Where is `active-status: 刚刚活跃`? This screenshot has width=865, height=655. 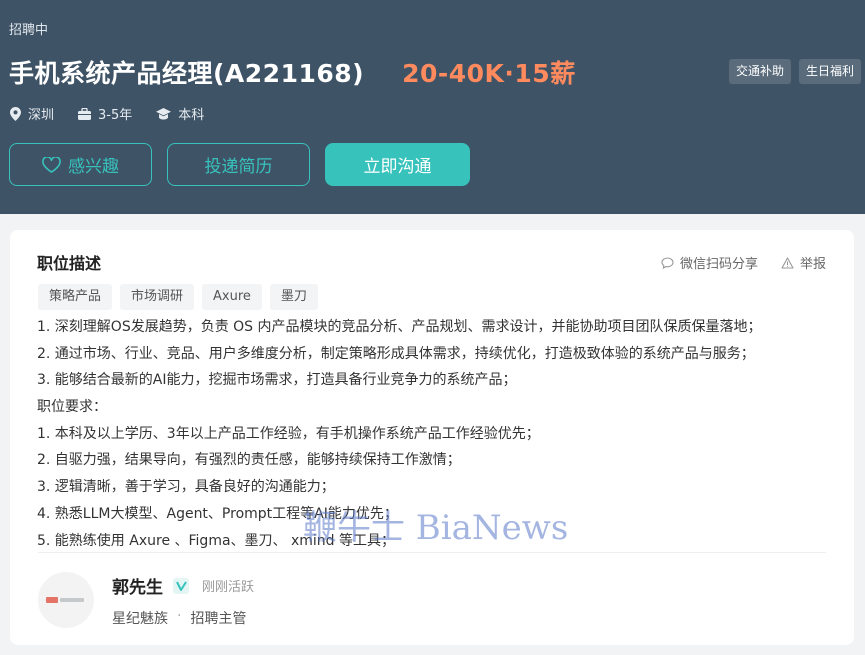
active-status: 刚刚活跃 is located at coordinates (228, 587).